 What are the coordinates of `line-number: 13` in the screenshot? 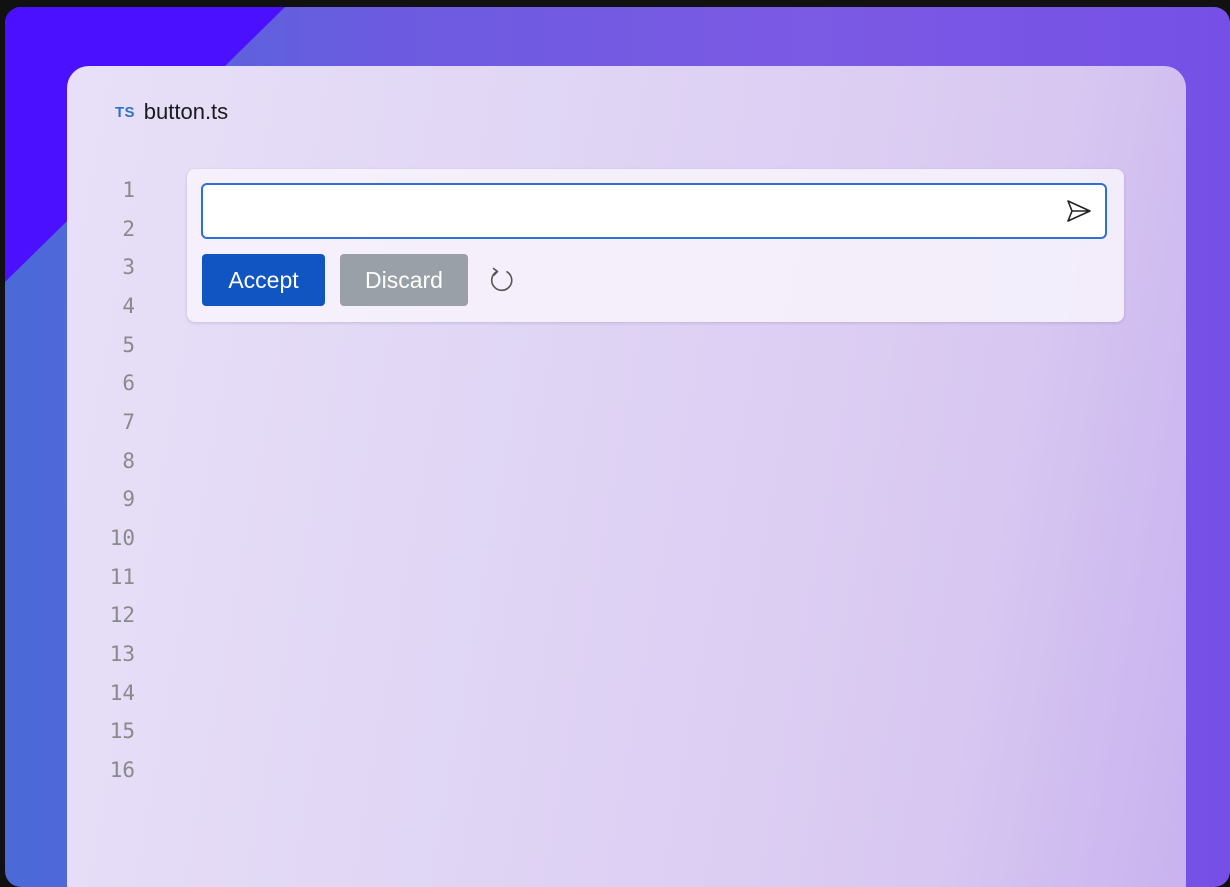 It's located at (122, 653).